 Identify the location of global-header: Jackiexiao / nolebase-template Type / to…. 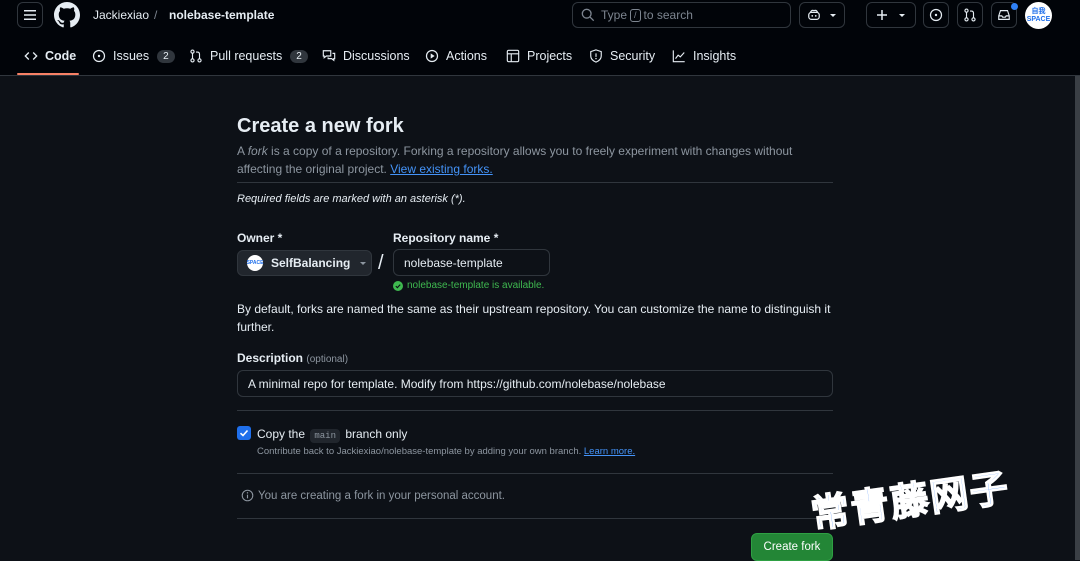
(540, 38).